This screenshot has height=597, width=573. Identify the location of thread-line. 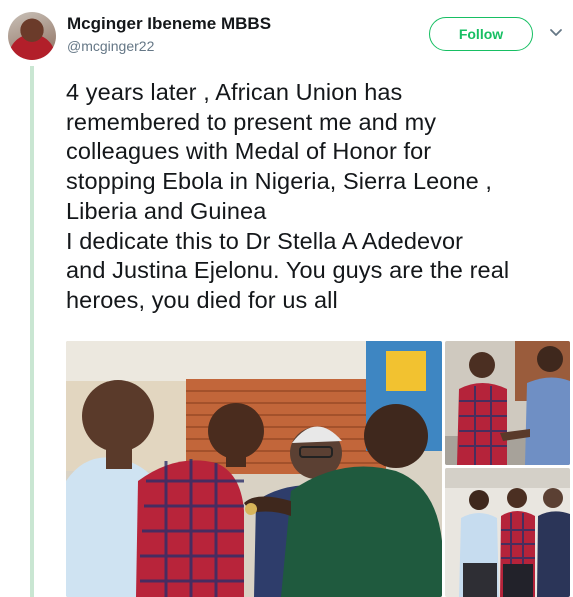
(32, 331).